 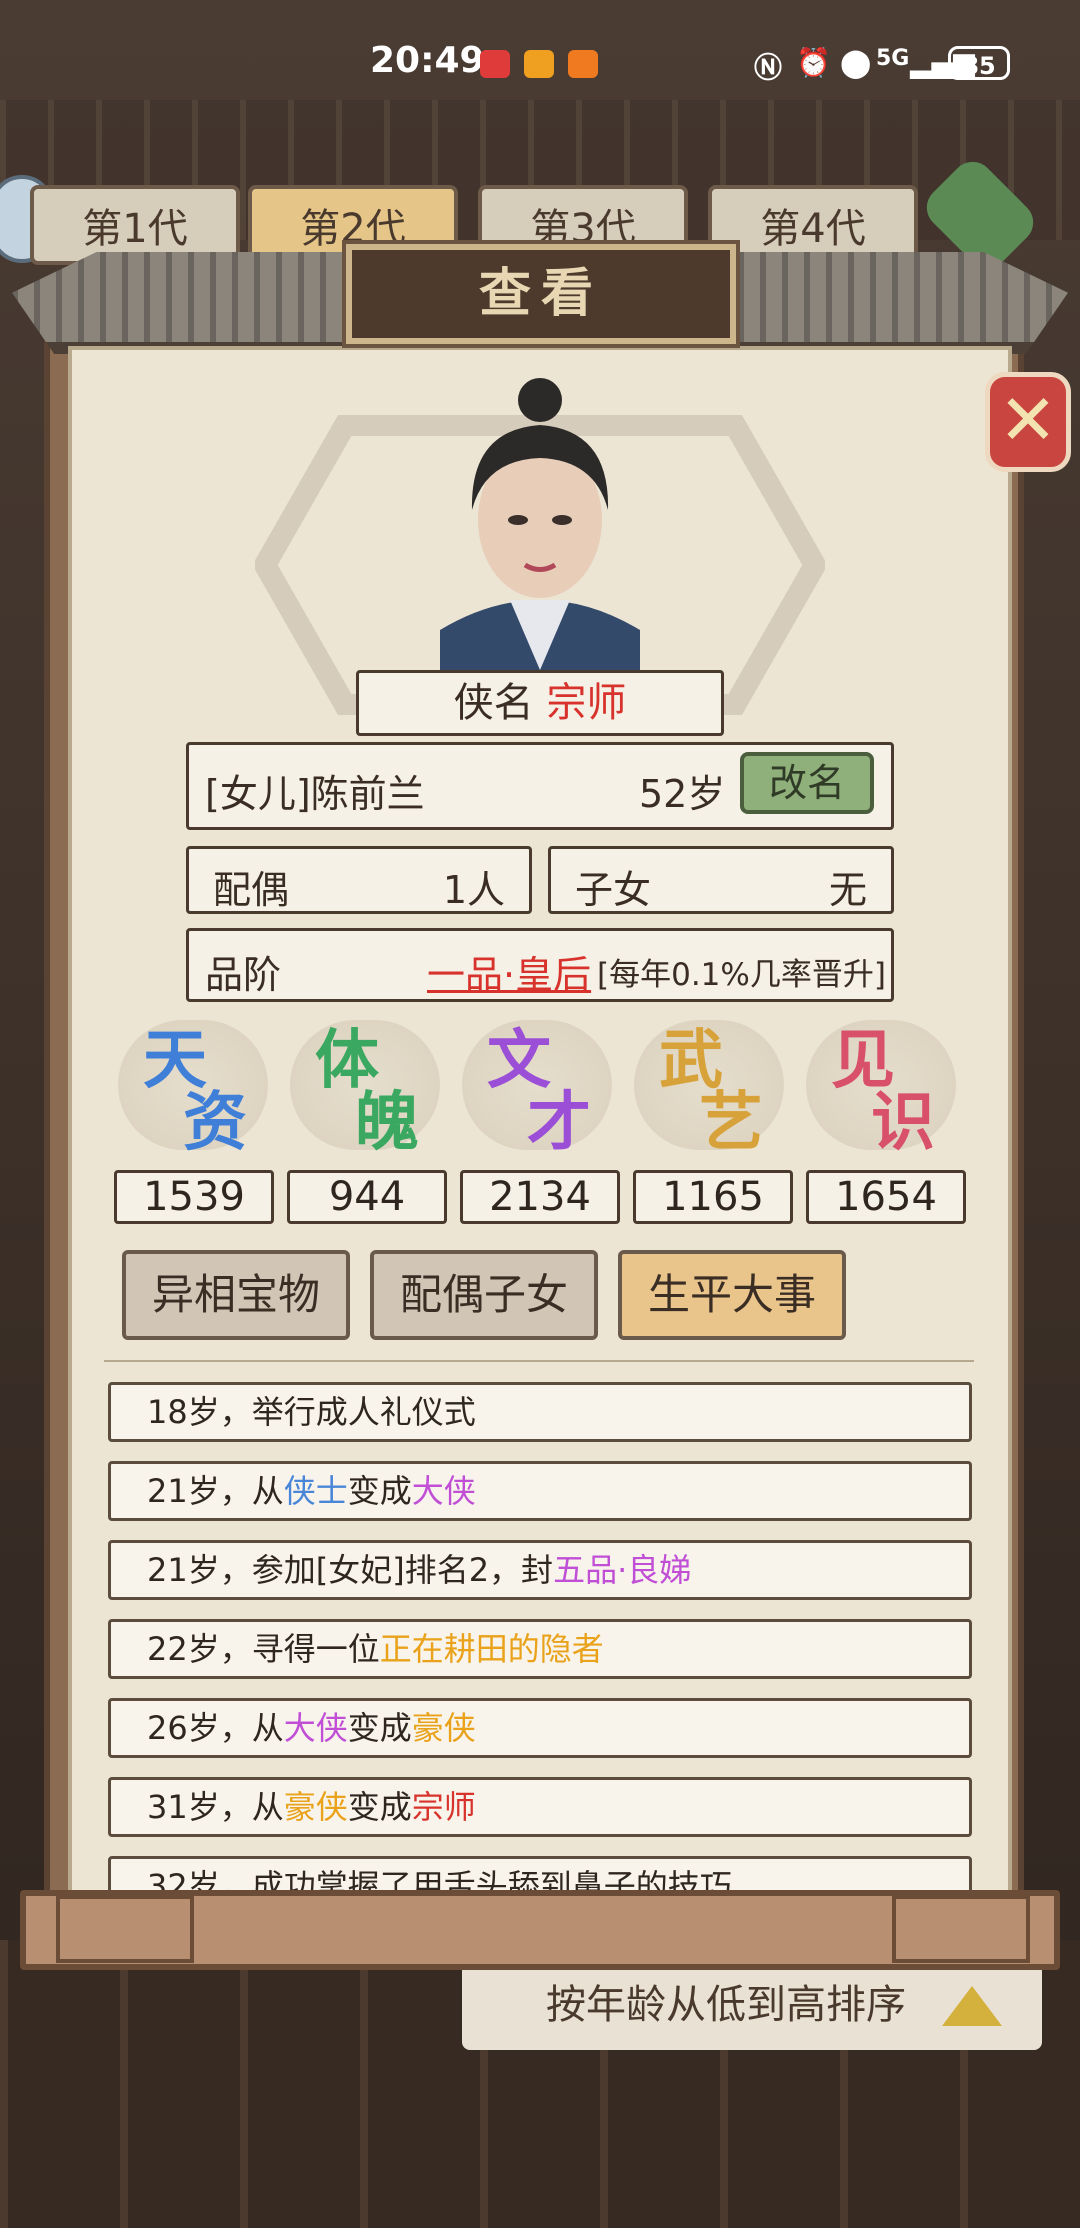 What do you see at coordinates (439, 1878) in the screenshot?
I see `life-event-text: 32岁，成功掌握了用舌头舔到鼻子的技巧` at bounding box center [439, 1878].